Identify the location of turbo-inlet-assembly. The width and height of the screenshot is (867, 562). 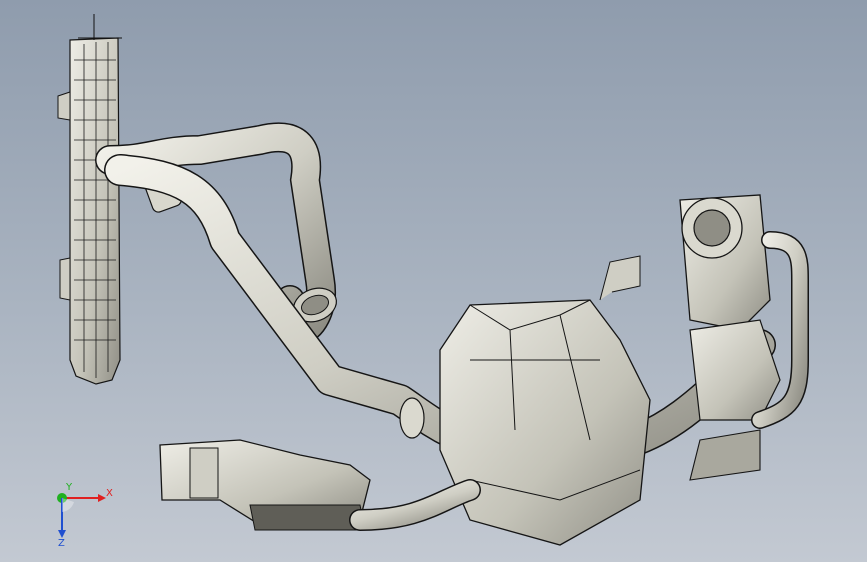
(744, 337).